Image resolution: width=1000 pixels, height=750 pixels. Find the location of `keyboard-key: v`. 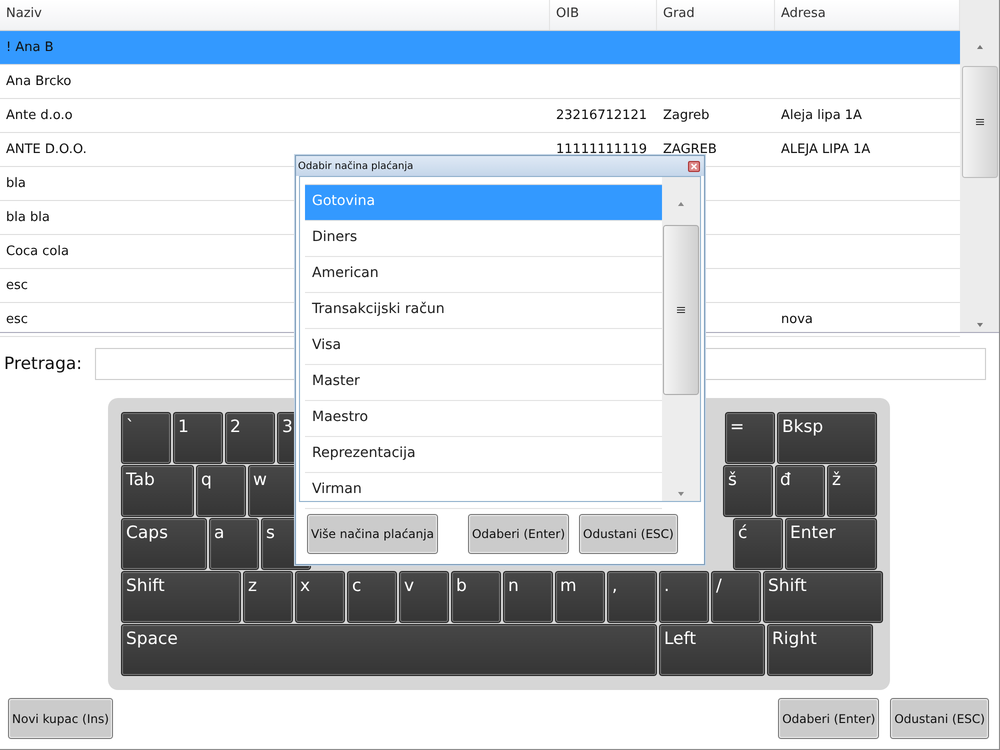

keyboard-key: v is located at coordinates (424, 597).